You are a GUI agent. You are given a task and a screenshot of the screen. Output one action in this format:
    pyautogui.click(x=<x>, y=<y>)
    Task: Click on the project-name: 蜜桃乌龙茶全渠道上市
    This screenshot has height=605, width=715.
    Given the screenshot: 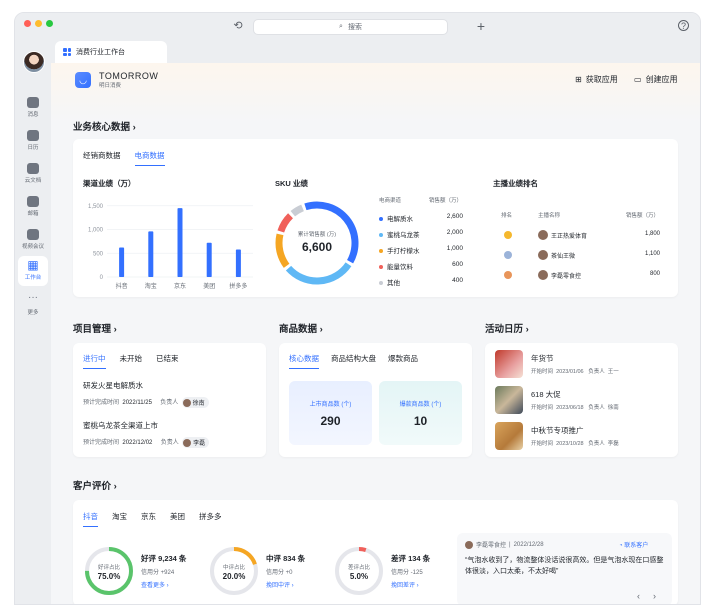 What is the action you would take?
    pyautogui.click(x=120, y=425)
    